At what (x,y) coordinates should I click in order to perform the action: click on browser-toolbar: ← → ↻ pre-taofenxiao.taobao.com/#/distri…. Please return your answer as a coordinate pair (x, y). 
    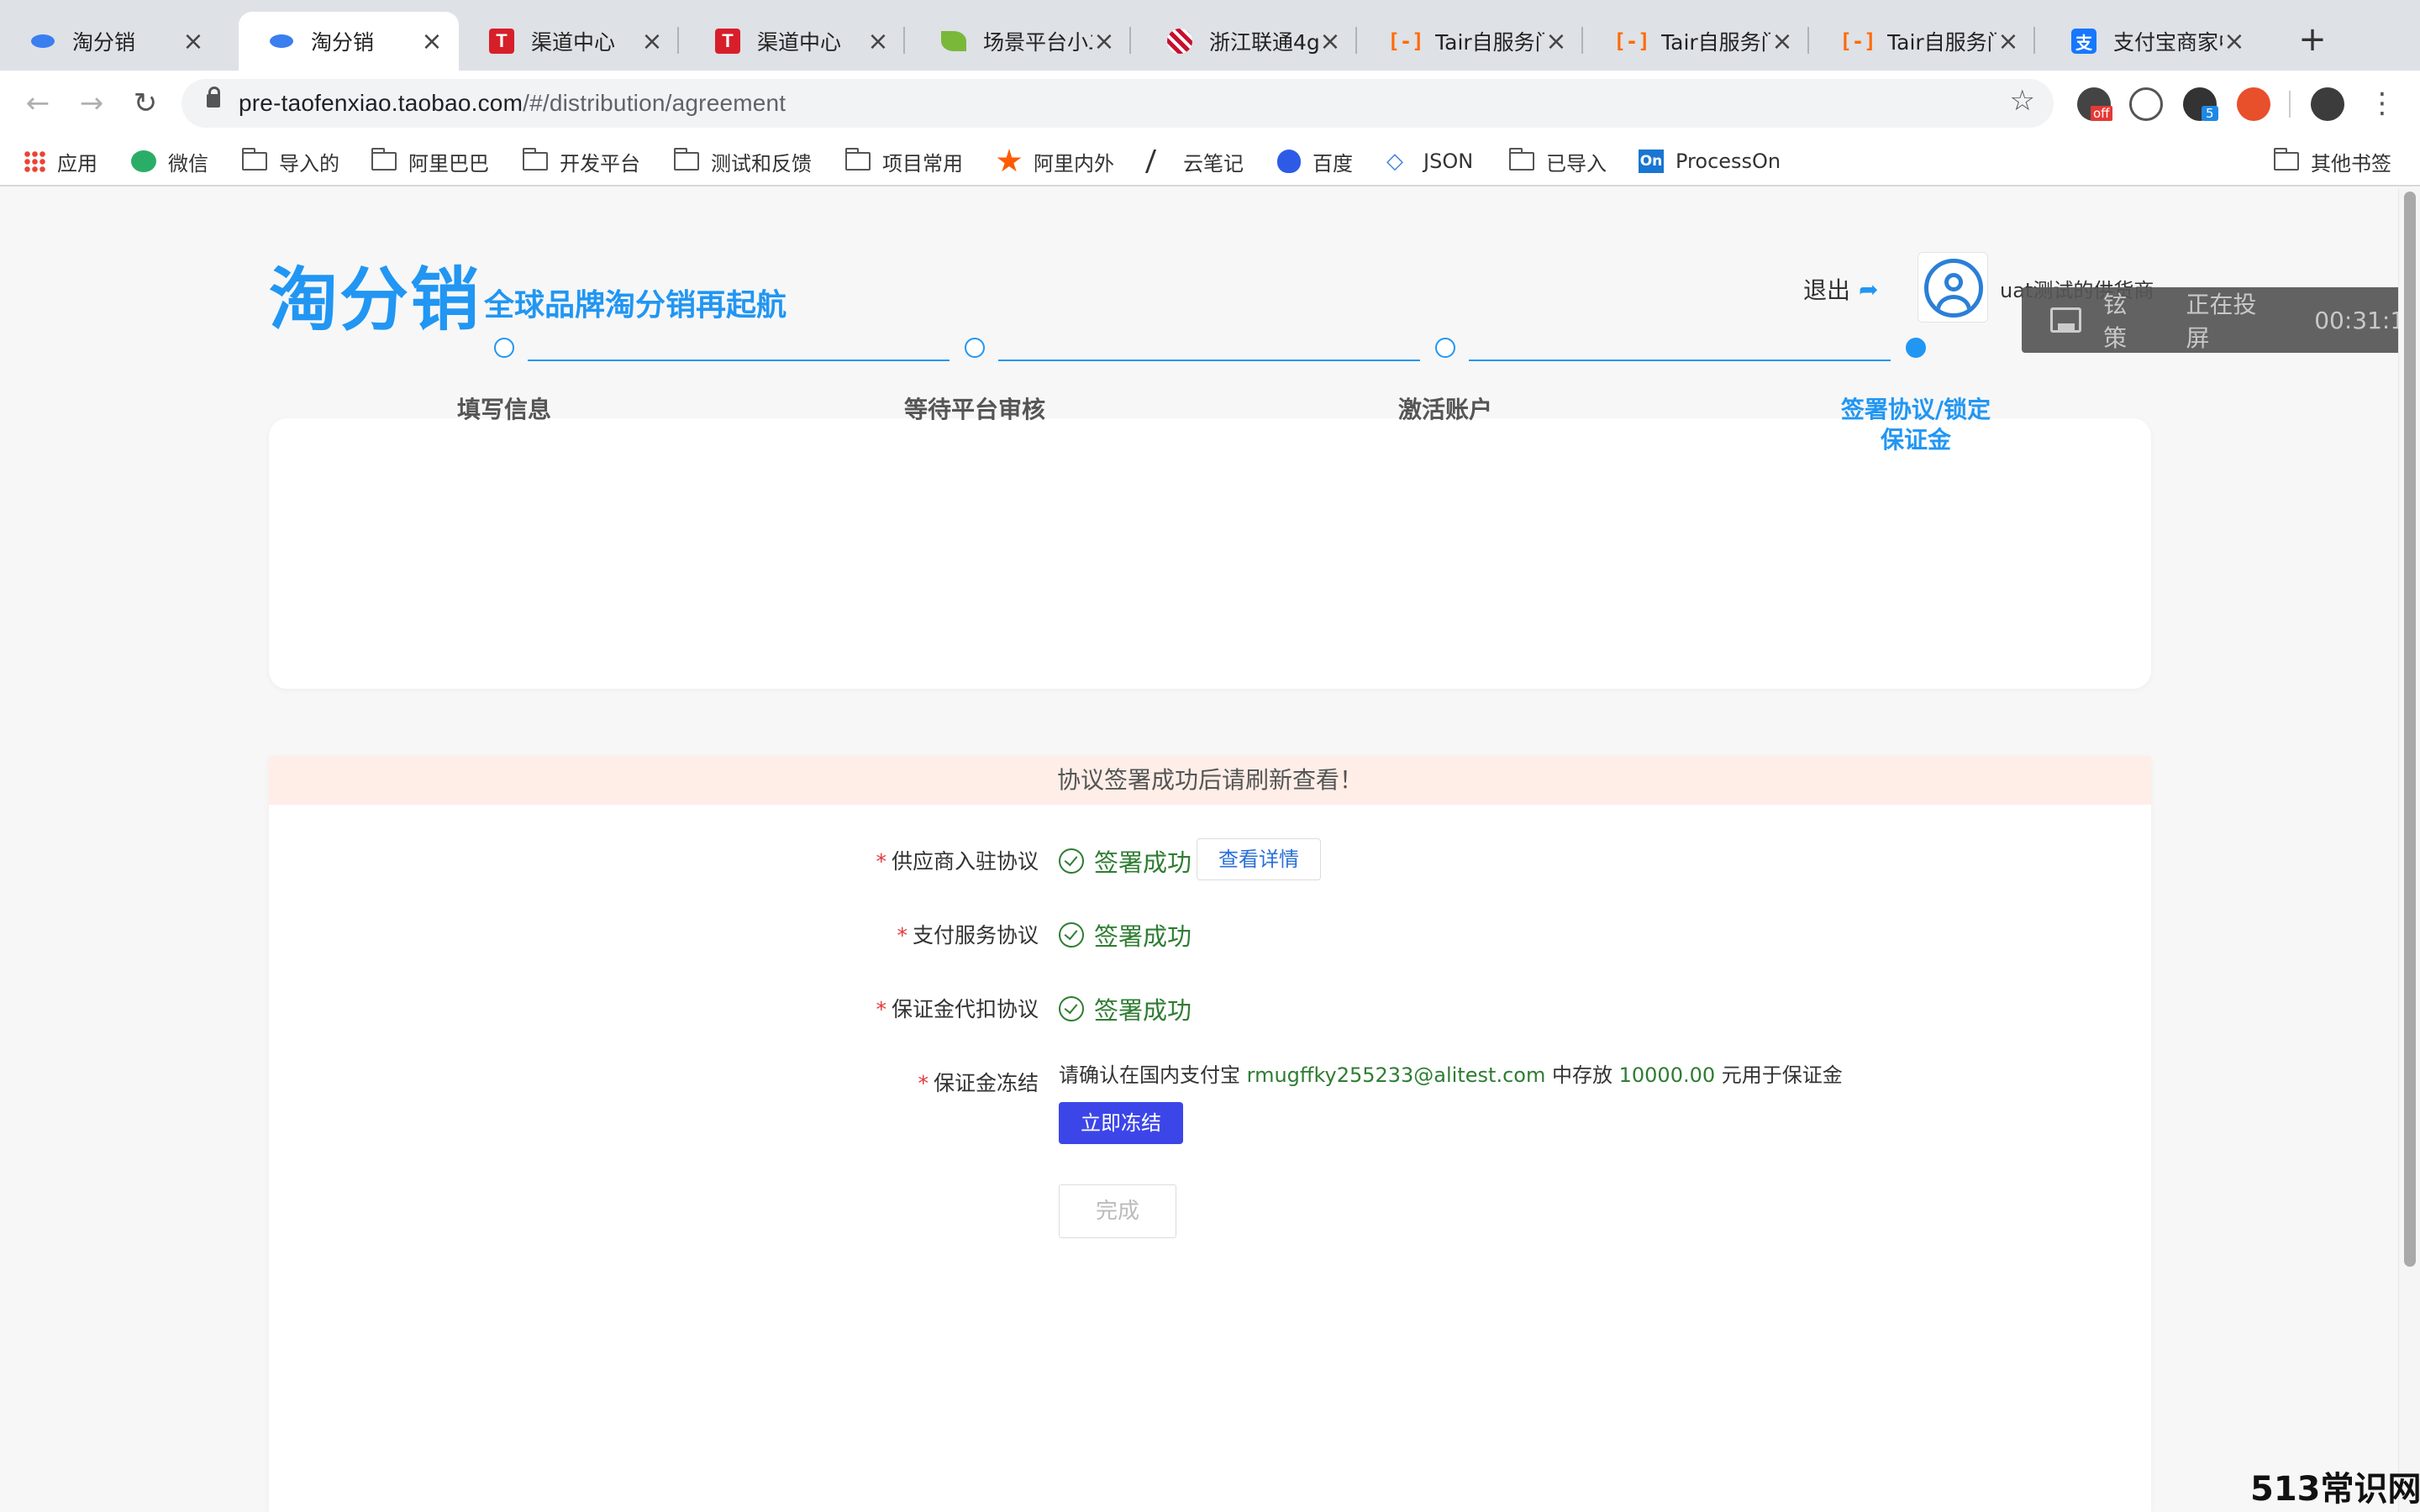
    Looking at the image, I should click on (1210, 103).